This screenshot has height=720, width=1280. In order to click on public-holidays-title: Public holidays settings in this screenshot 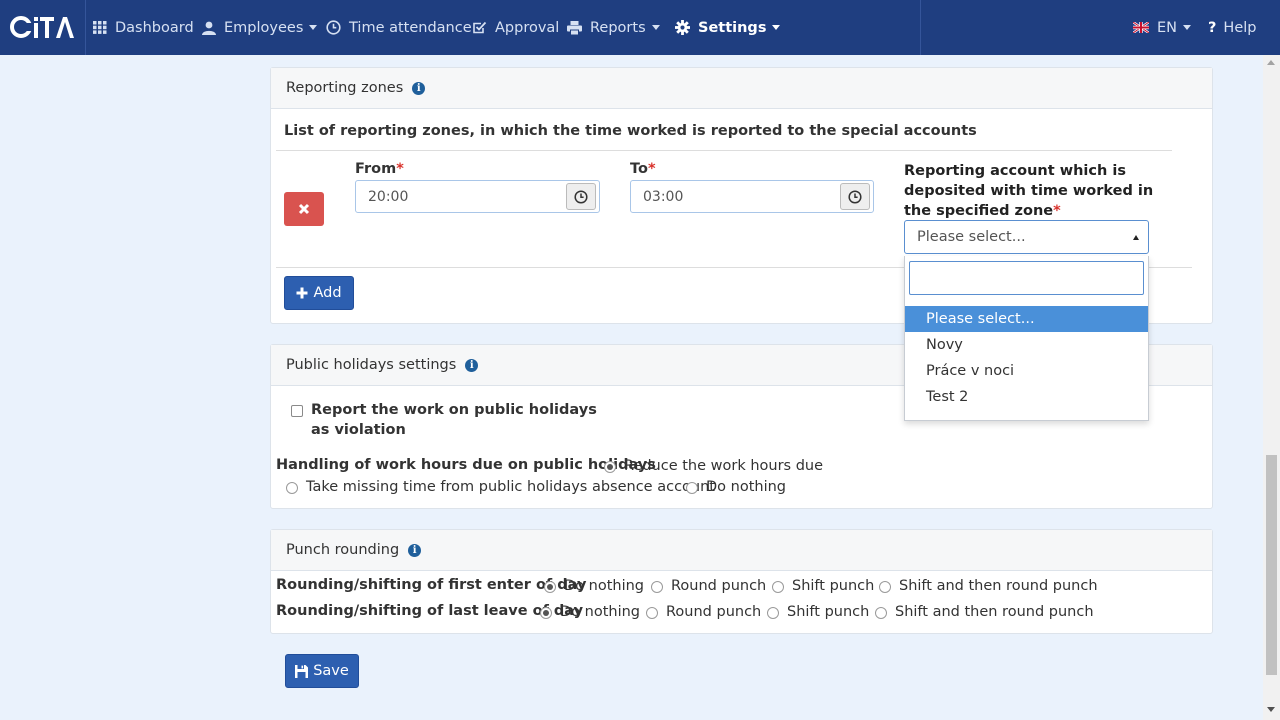, I will do `click(371, 365)`.